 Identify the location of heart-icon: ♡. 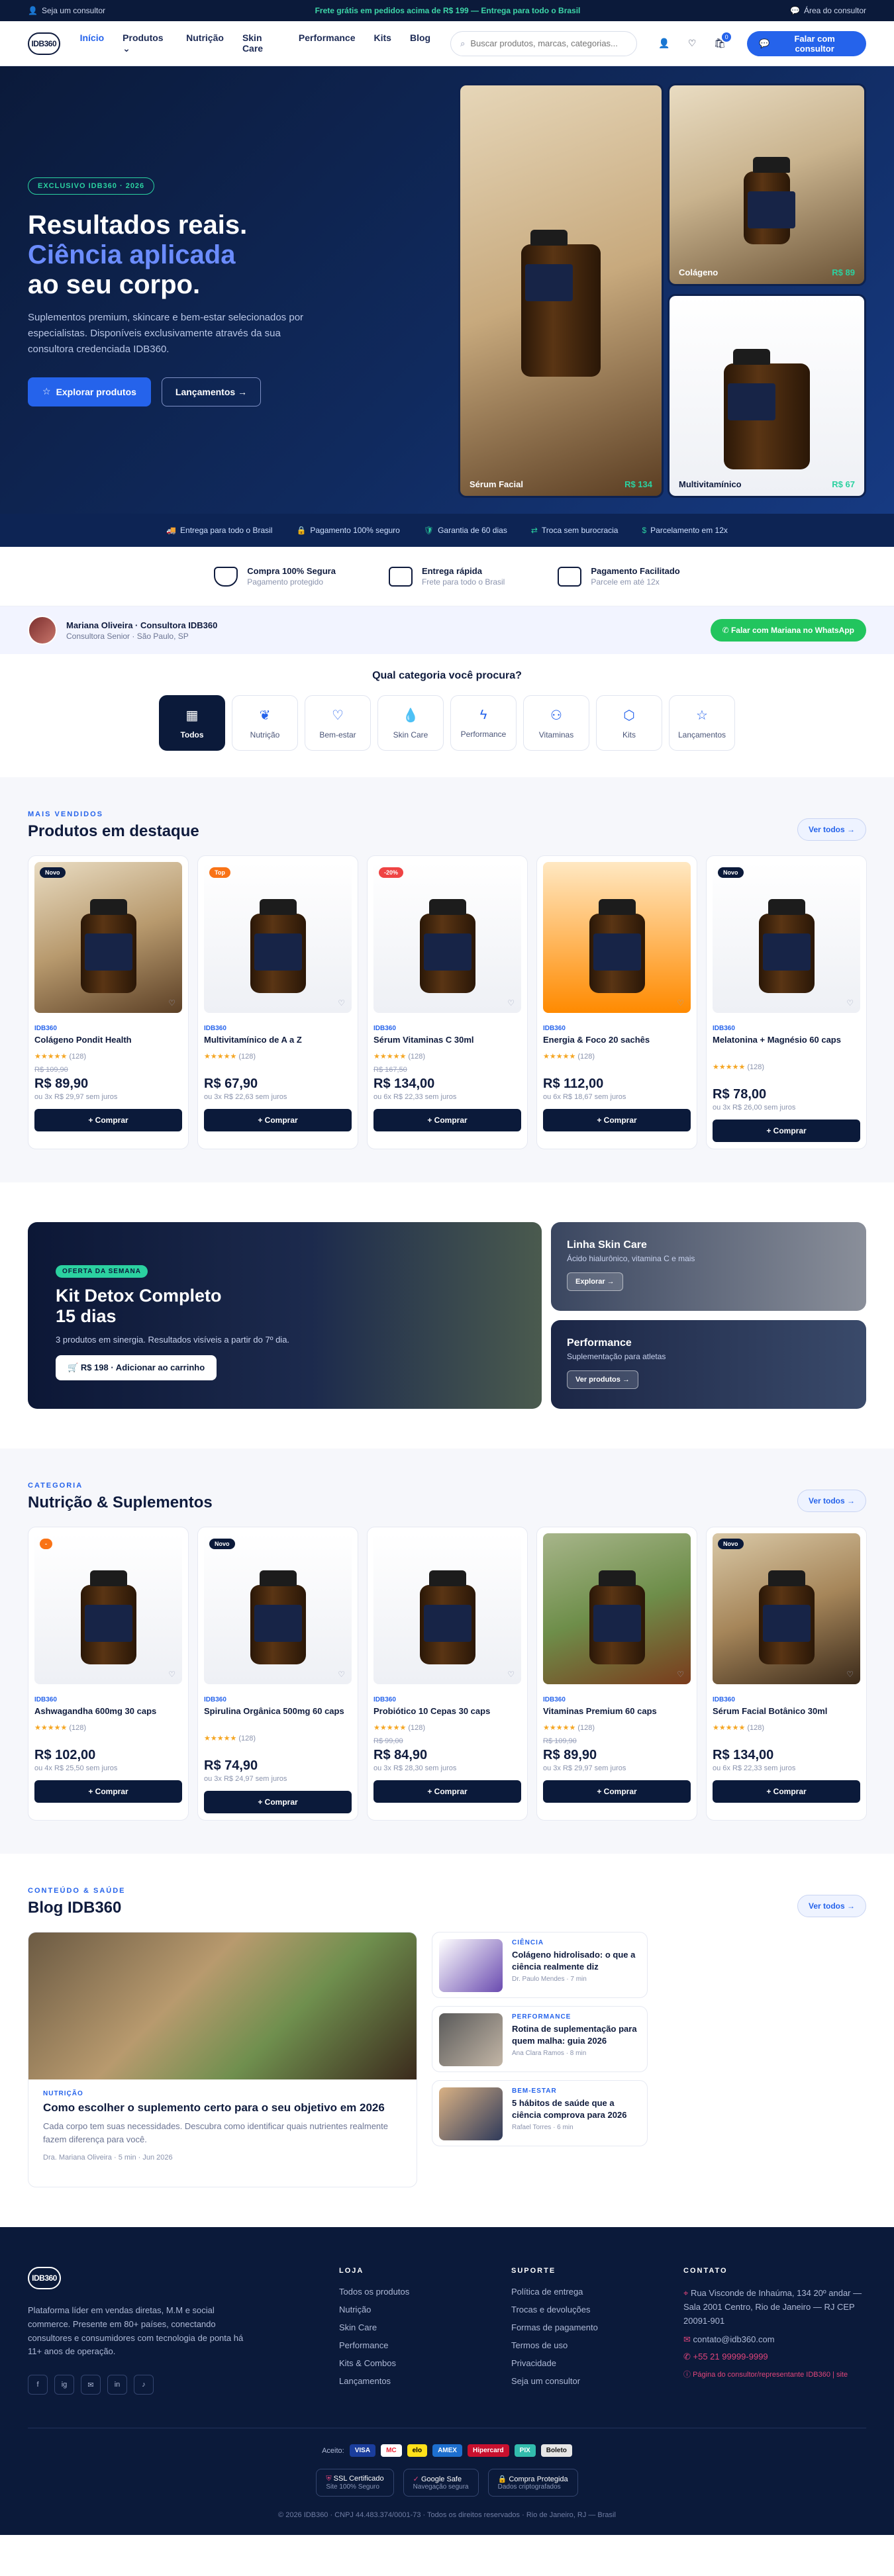
(692, 43).